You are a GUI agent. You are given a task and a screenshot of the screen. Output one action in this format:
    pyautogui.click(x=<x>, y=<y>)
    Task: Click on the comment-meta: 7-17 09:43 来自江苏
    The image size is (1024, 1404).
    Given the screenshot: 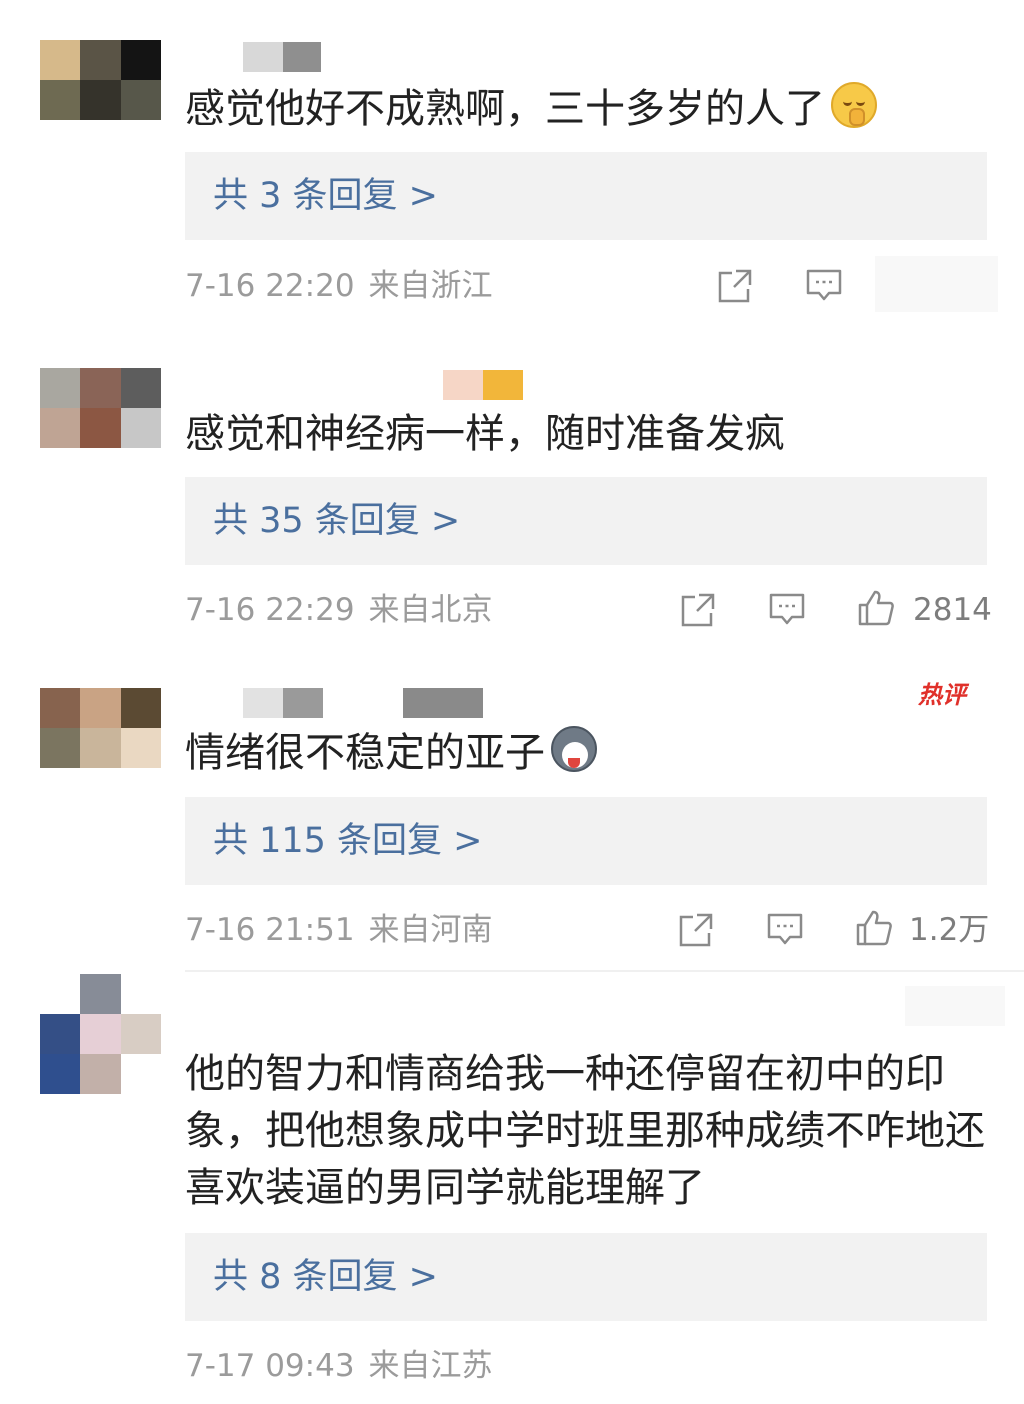 What is the action you would take?
    pyautogui.click(x=339, y=1366)
    